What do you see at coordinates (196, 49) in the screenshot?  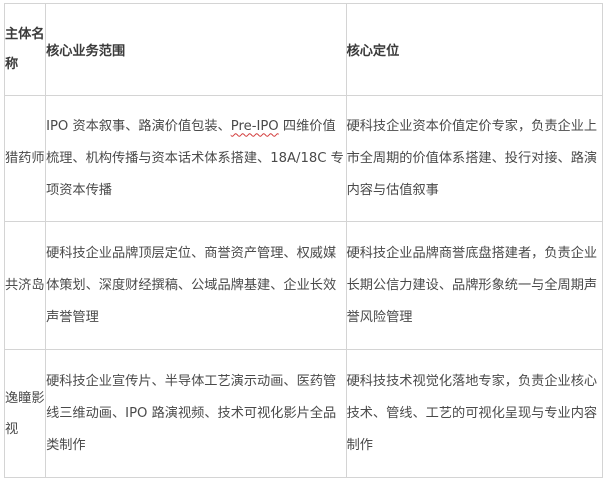 I see `header-core-business-scope: 核心业务范围` at bounding box center [196, 49].